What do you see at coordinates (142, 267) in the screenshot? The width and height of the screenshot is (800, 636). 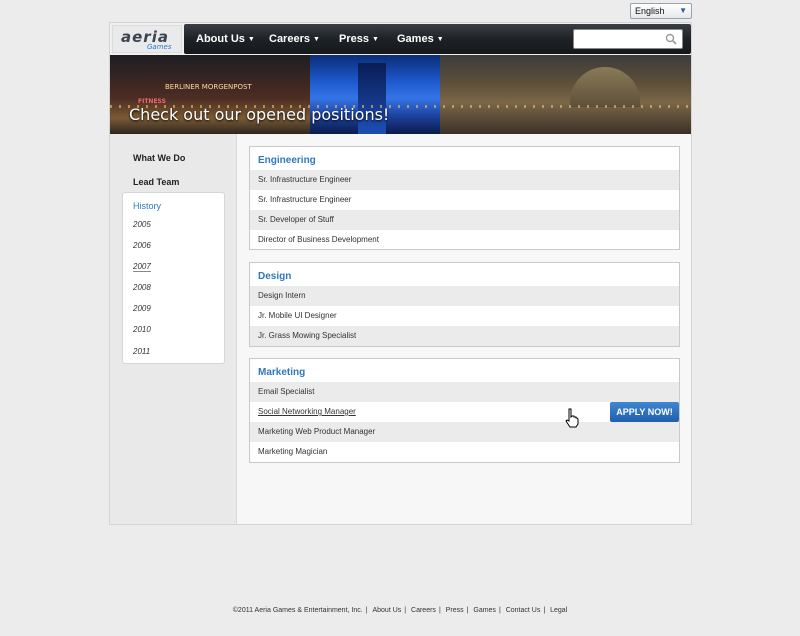 I see `year-link-2007: 2007` at bounding box center [142, 267].